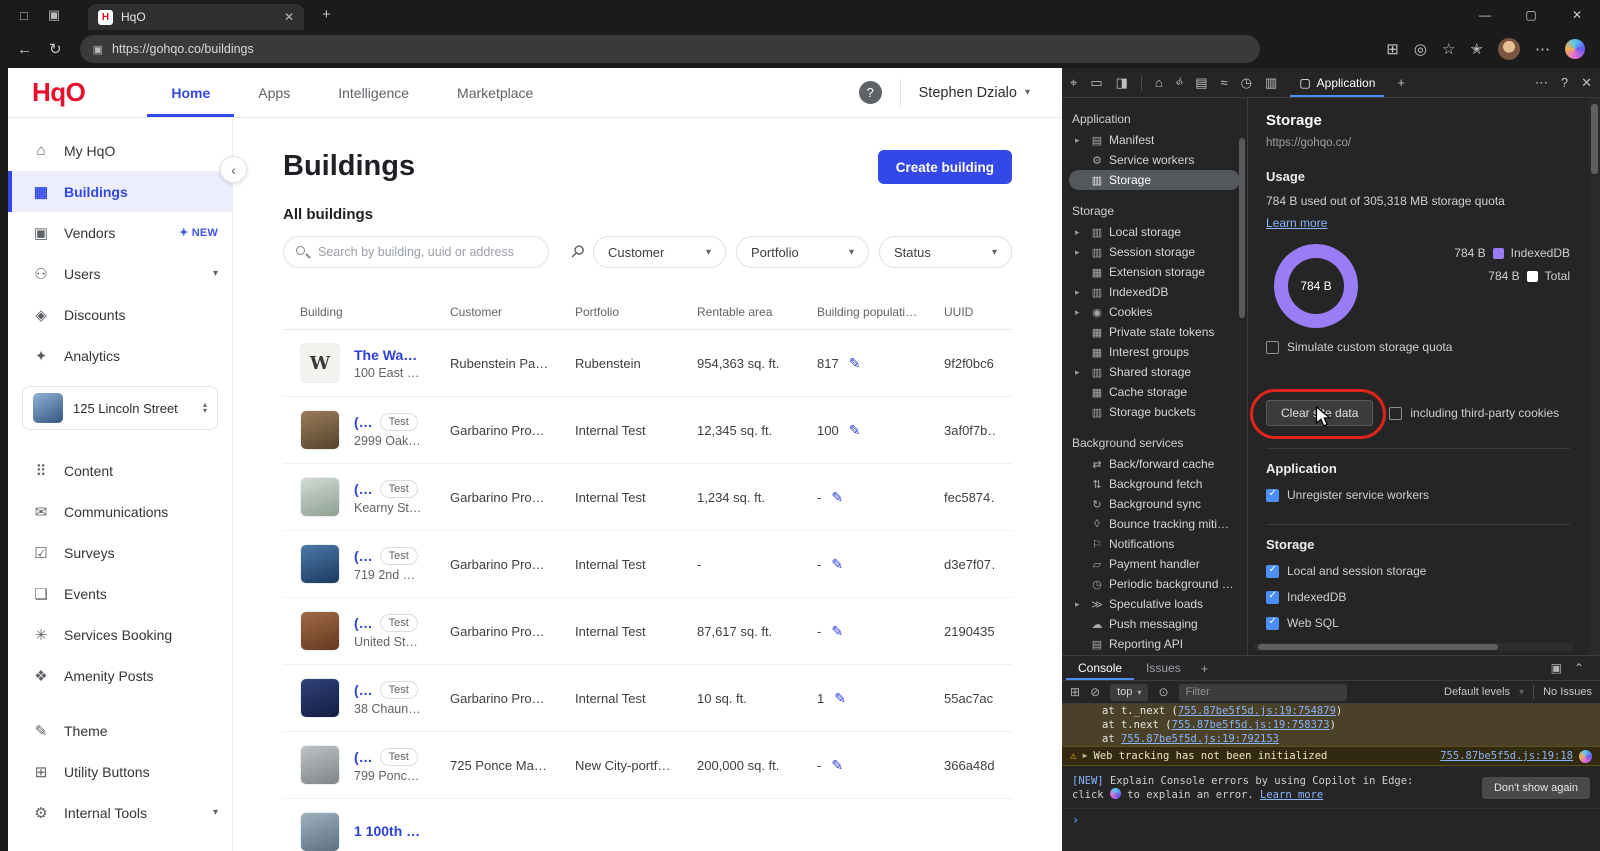  What do you see at coordinates (120, 771) in the screenshot?
I see `sidebar-item: ⊞ Utility Buttons ▾` at bounding box center [120, 771].